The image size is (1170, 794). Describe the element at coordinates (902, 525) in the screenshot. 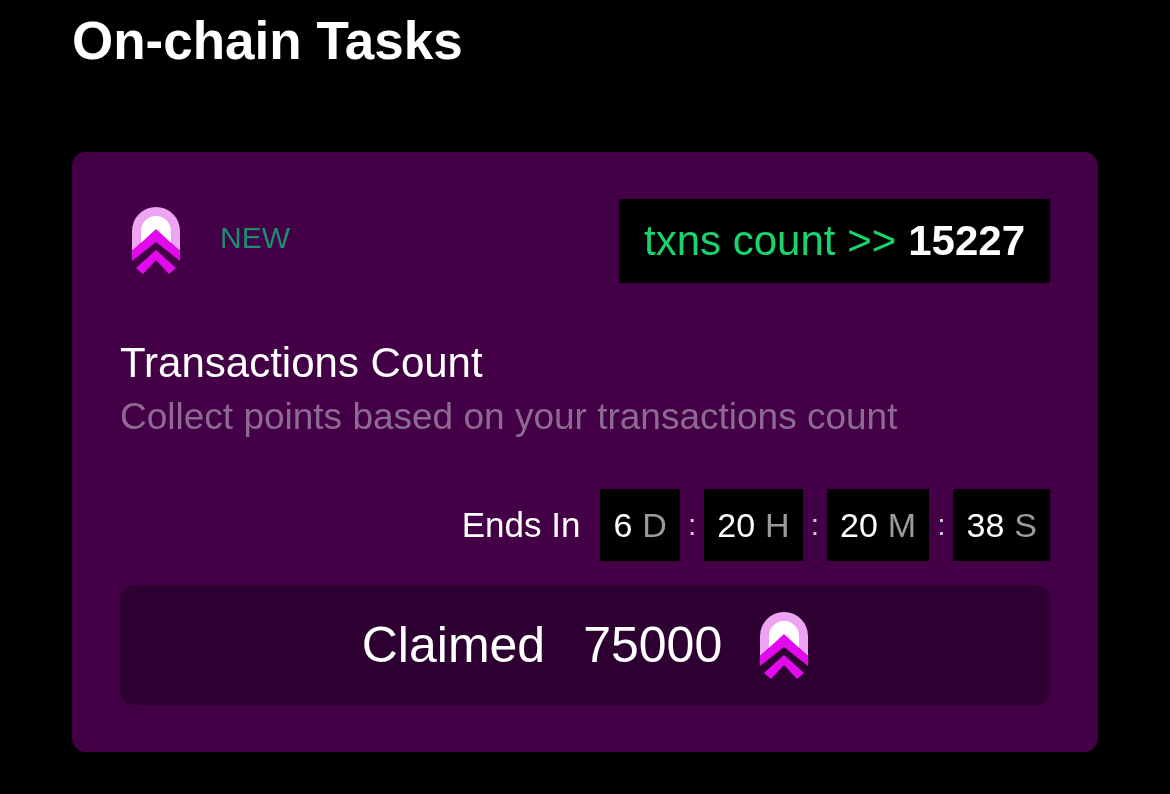

I see `countdown-unit: M` at that location.